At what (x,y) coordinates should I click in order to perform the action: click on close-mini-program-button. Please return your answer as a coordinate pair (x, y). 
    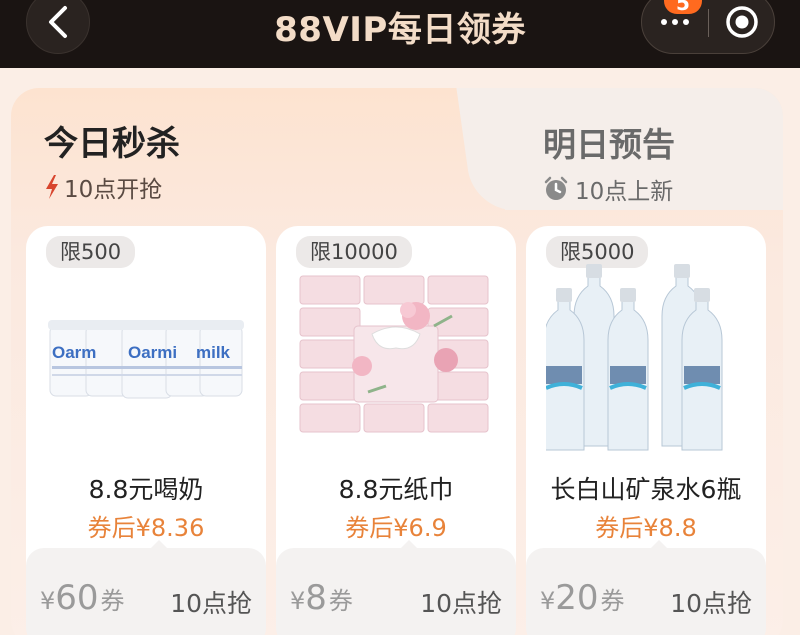
    Looking at the image, I should click on (742, 26).